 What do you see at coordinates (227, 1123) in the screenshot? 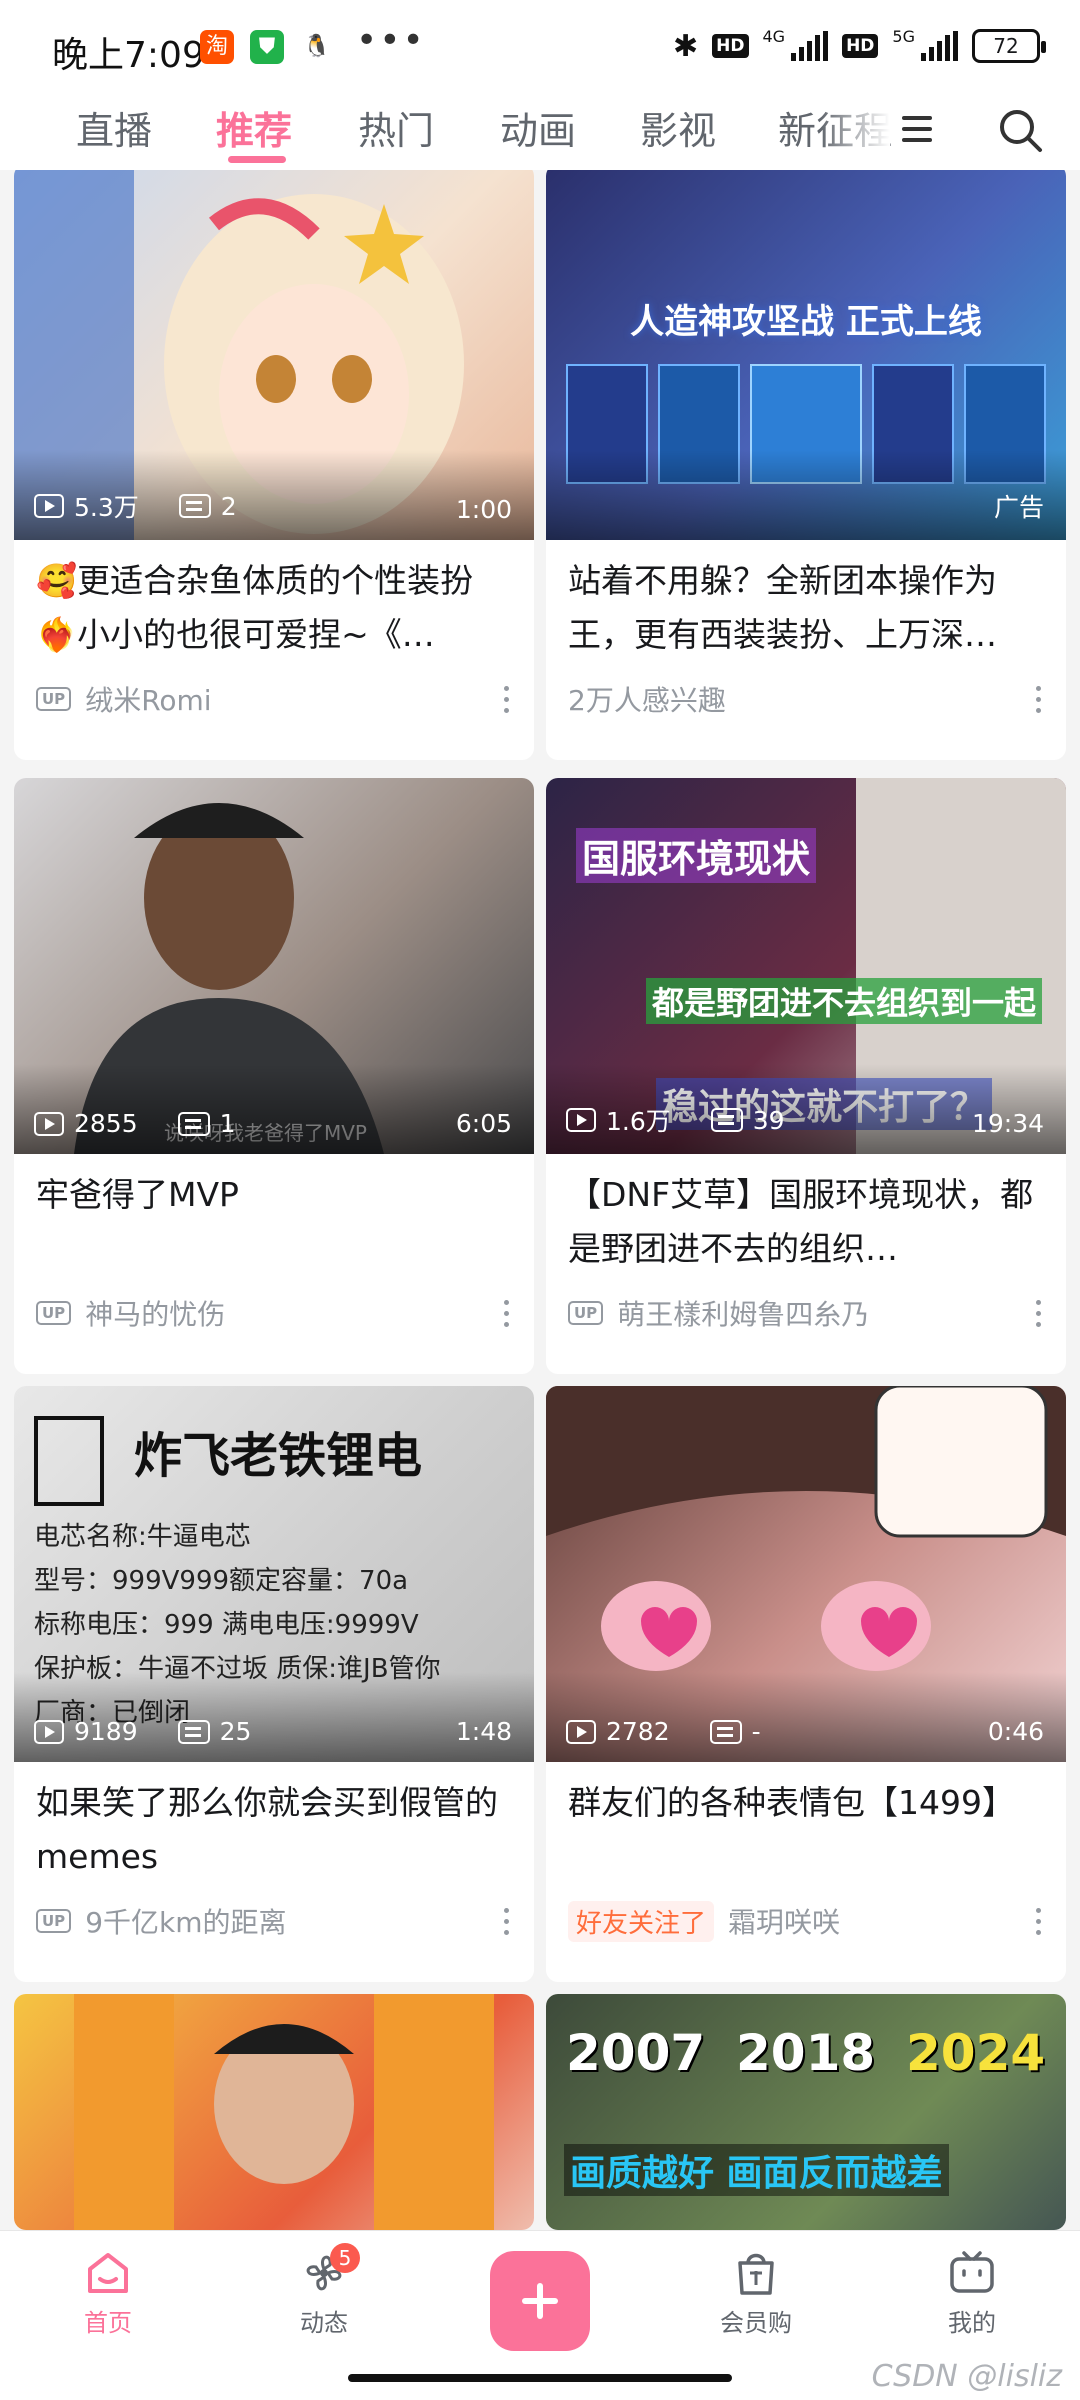
I see `danmaku-count: 1` at bounding box center [227, 1123].